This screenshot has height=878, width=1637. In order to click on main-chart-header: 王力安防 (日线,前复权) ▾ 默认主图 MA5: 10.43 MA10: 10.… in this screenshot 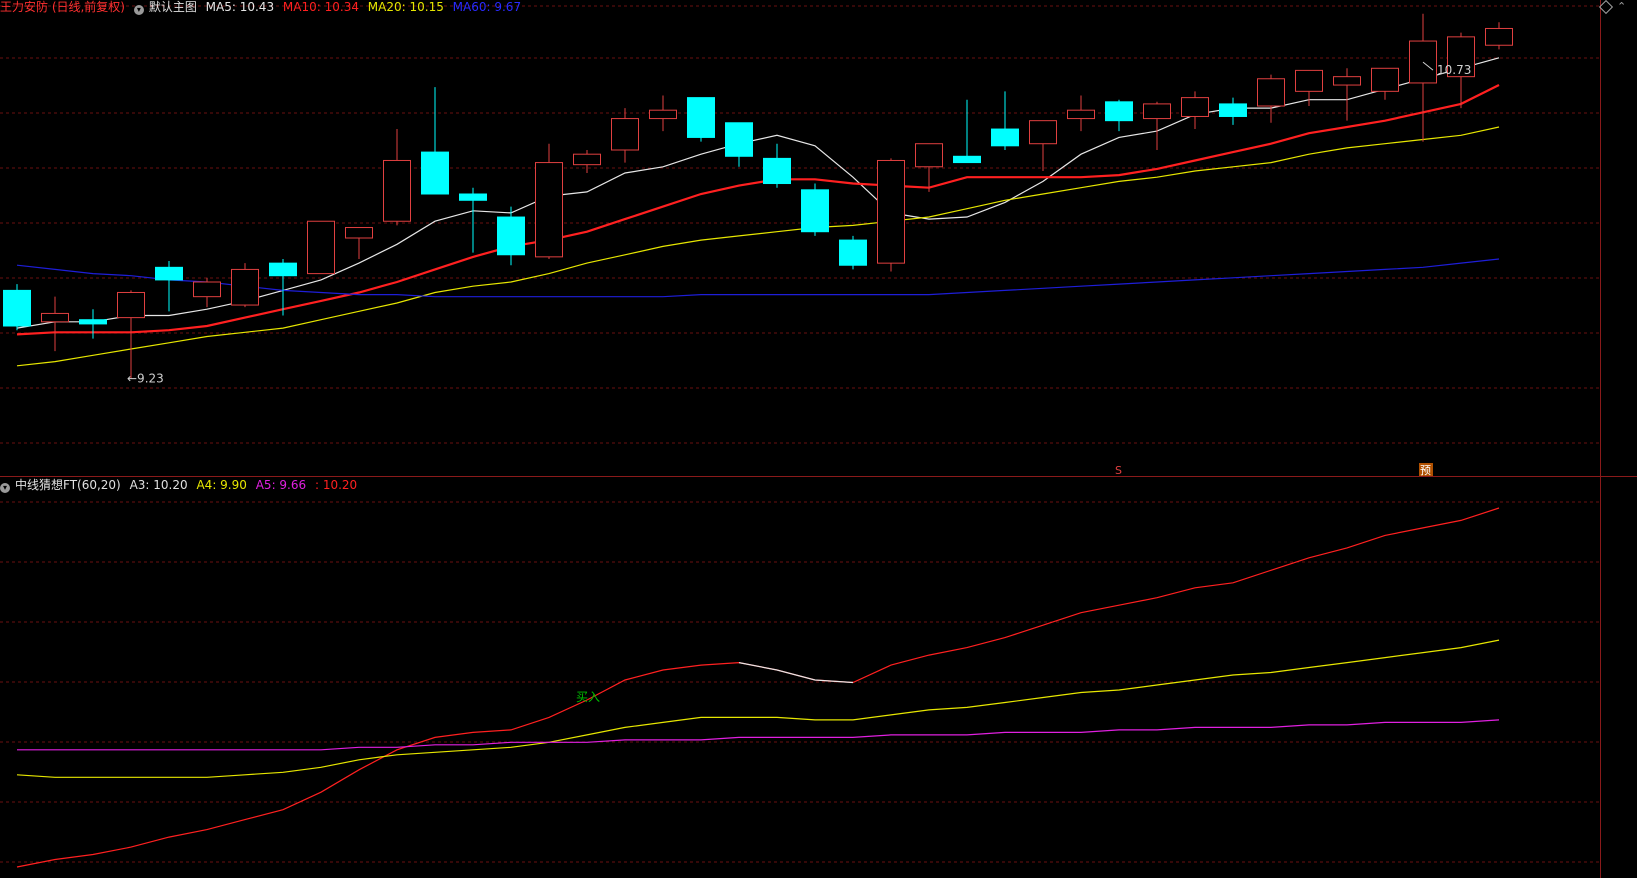, I will do `click(750, 7)`.